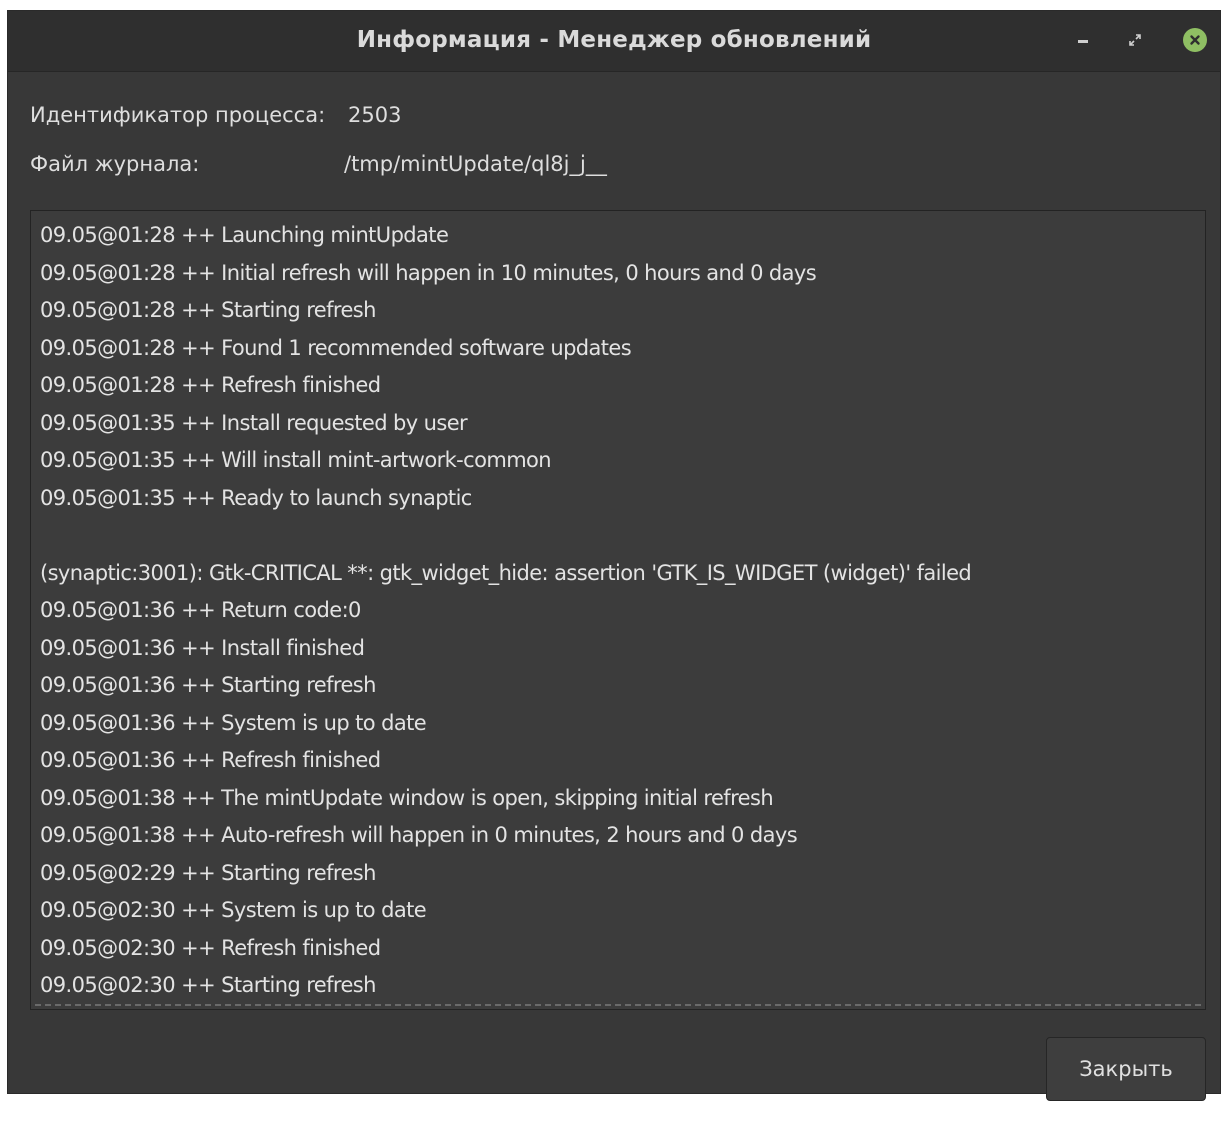 The height and width of the screenshot is (1122, 1227). Describe the element at coordinates (244, 235) in the screenshot. I see `log-line: 09.05@01:28 ++ Launching mintUpdate` at that location.